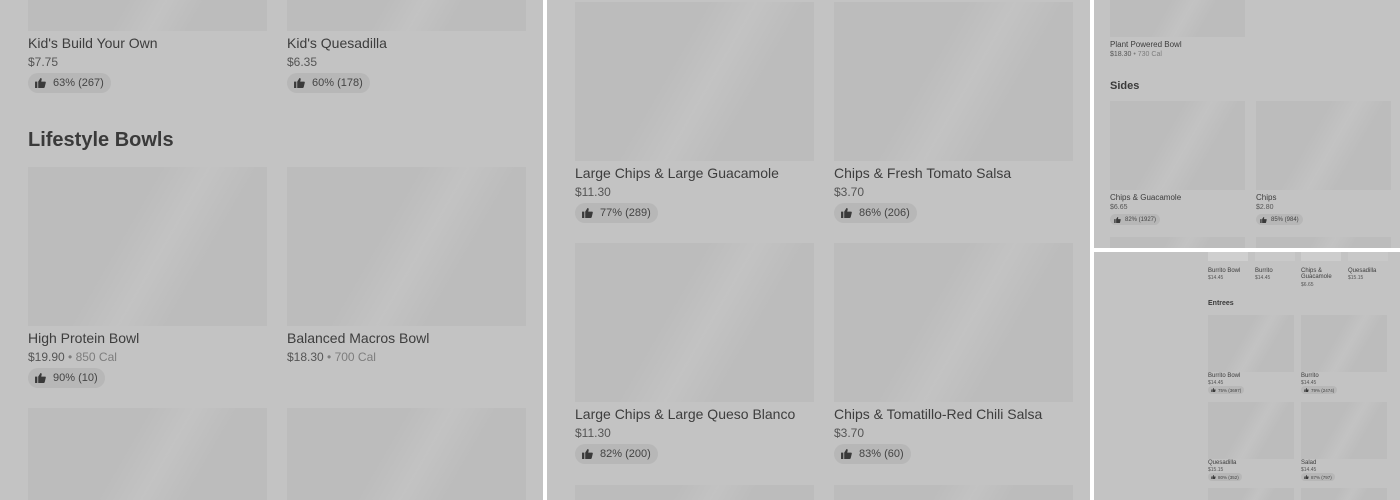  I want to click on item-name: Salad, so click(1308, 463).